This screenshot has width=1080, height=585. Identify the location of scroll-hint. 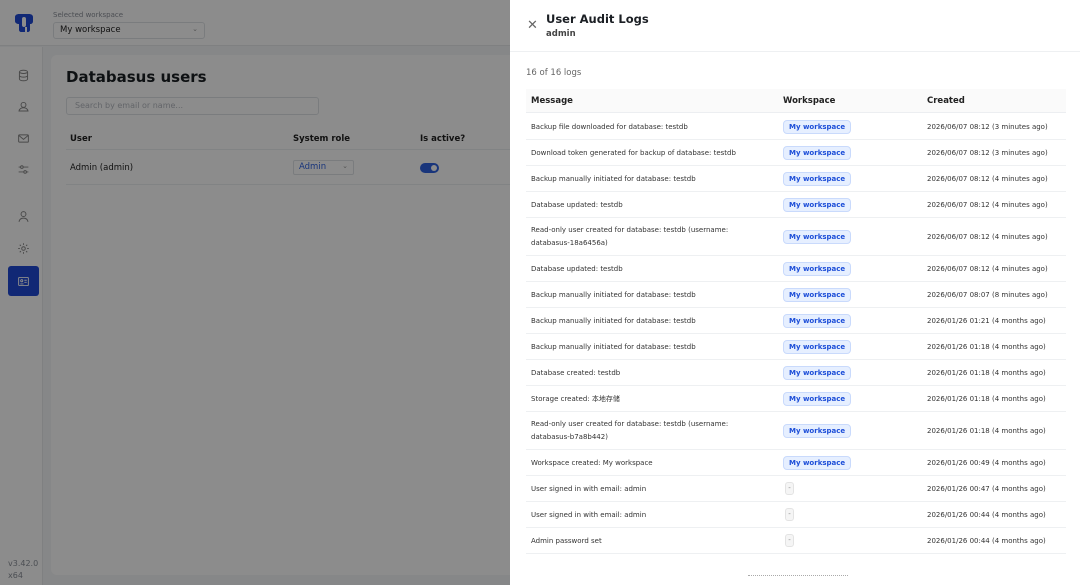
(798, 576).